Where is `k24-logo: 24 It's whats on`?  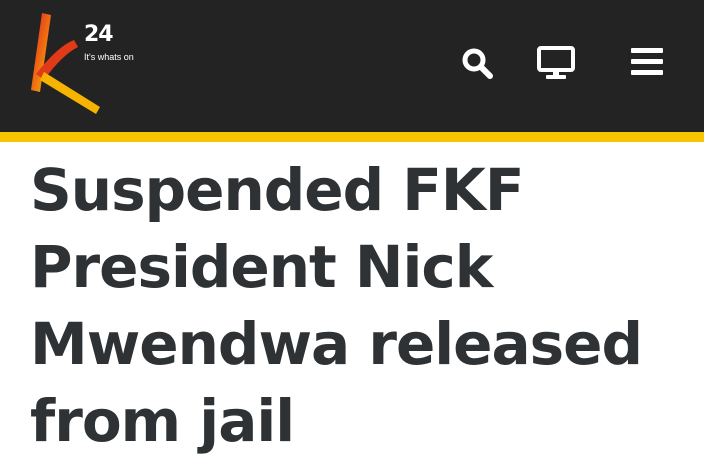
k24-logo: 24 It's whats on is located at coordinates (83, 63).